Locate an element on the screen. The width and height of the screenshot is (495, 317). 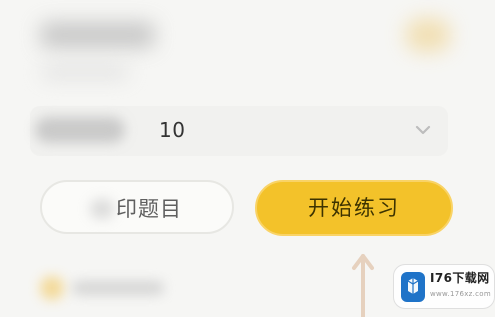
start-practice-label: 开始练习 is located at coordinates (354, 208).